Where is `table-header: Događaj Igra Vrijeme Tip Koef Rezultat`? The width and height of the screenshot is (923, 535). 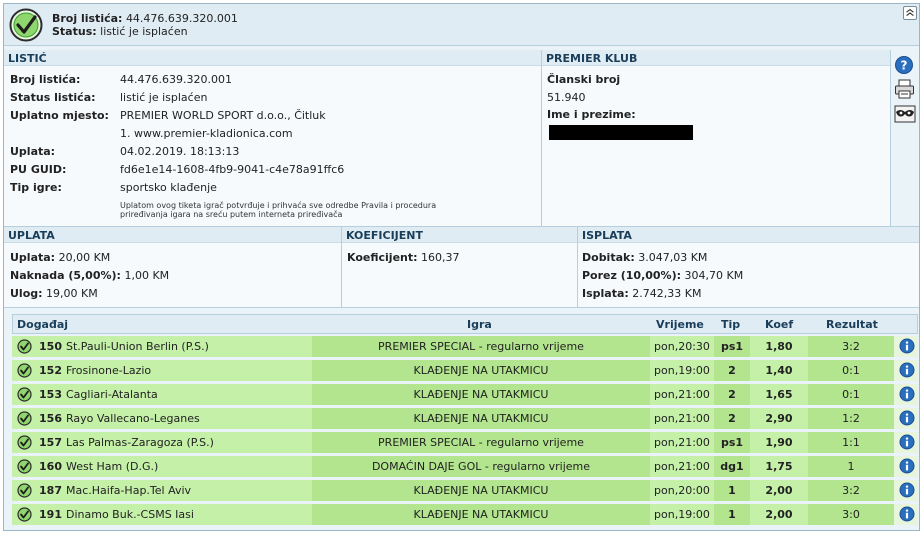 table-header: Događaj Igra Vrijeme Tip Koef Rezultat is located at coordinates (465, 324).